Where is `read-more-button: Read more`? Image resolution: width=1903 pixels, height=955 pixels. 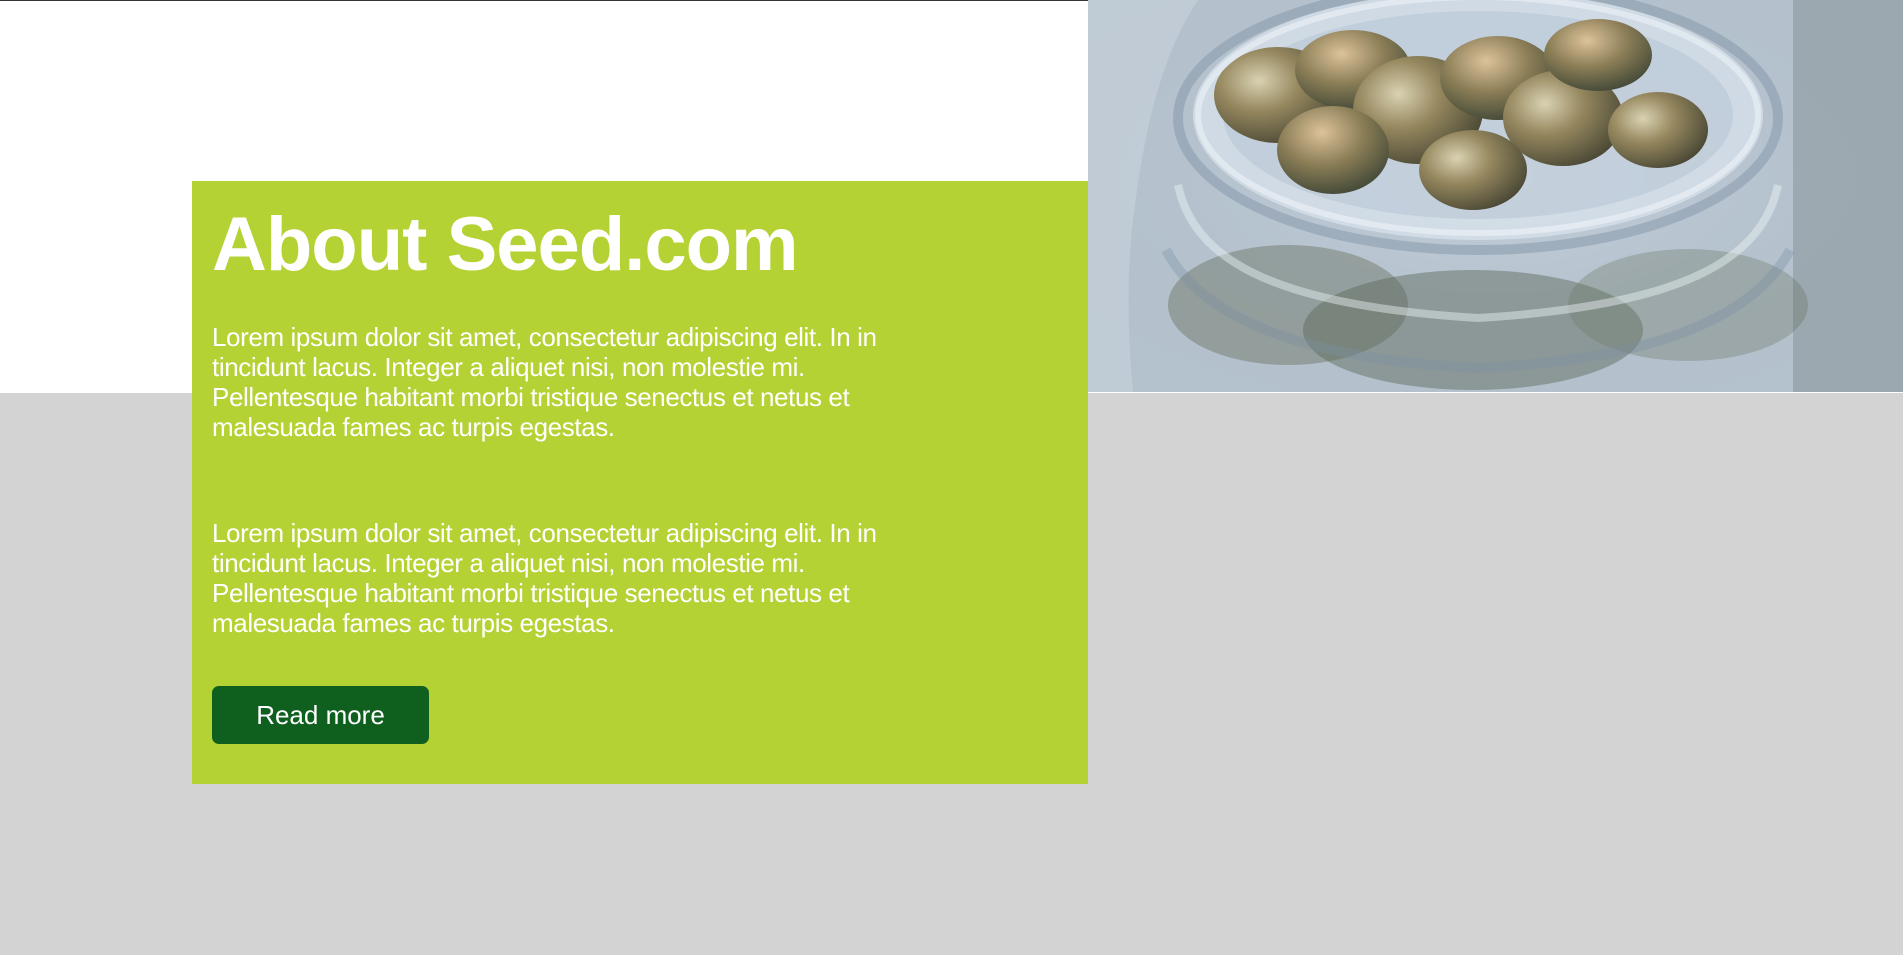
read-more-button: Read more is located at coordinates (320, 715).